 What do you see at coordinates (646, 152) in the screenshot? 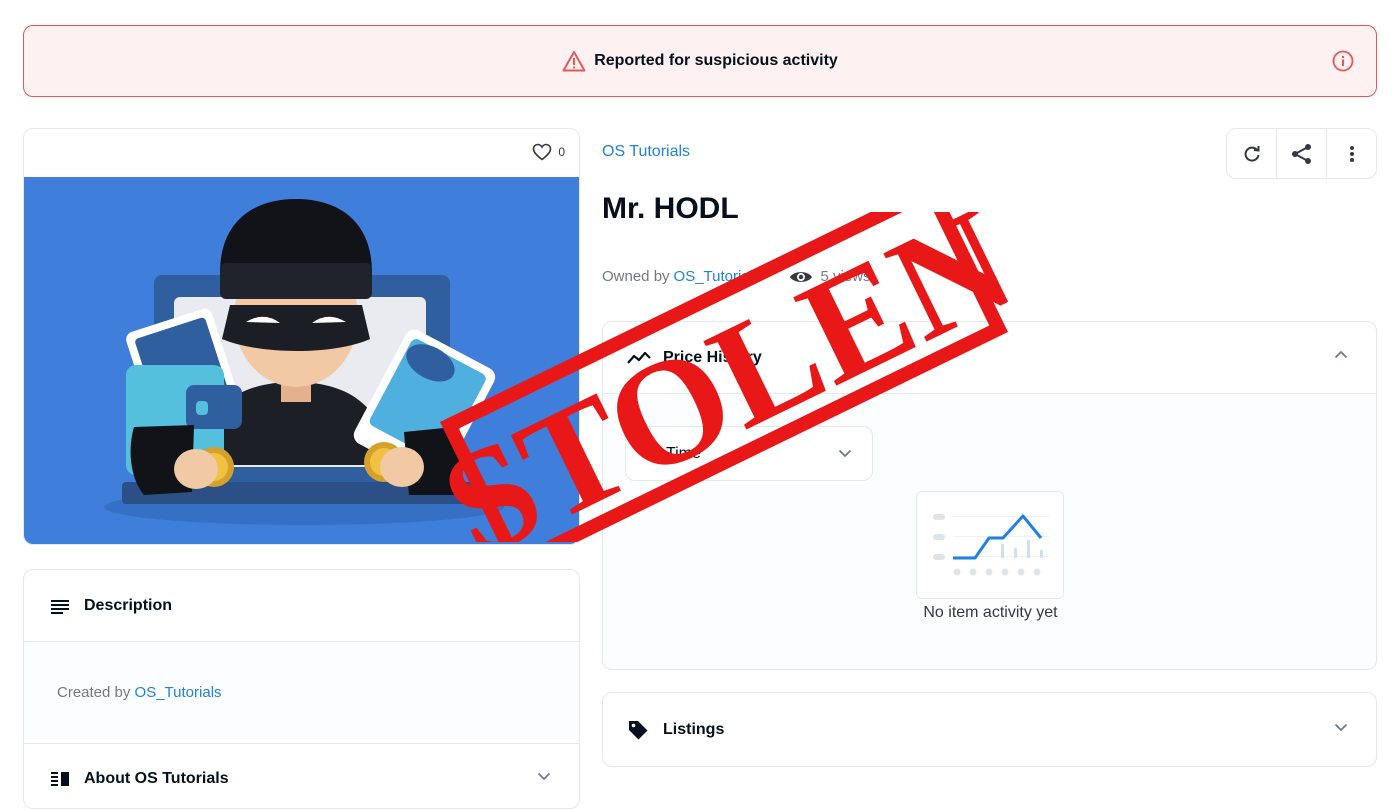
I see `collection-link: OS Tutorials` at bounding box center [646, 152].